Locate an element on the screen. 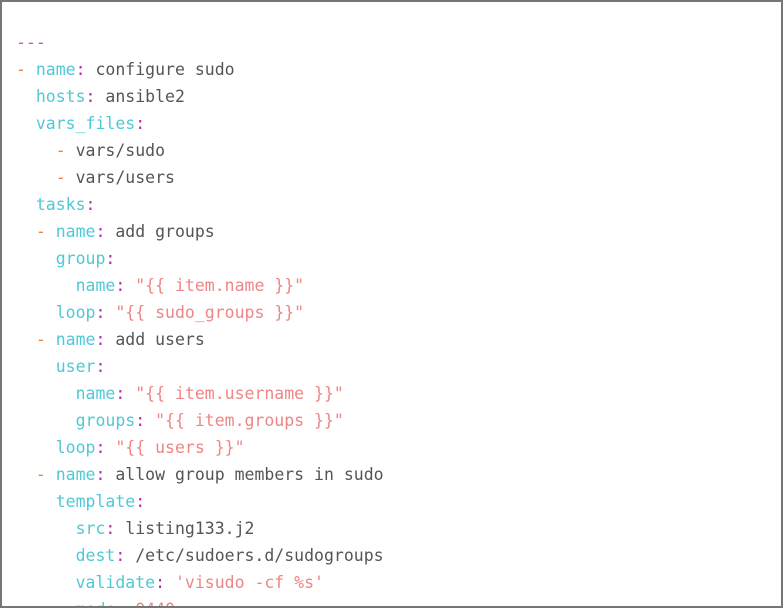 The height and width of the screenshot is (608, 783). code-token-plain: allow group members in sudo is located at coordinates (244, 474).